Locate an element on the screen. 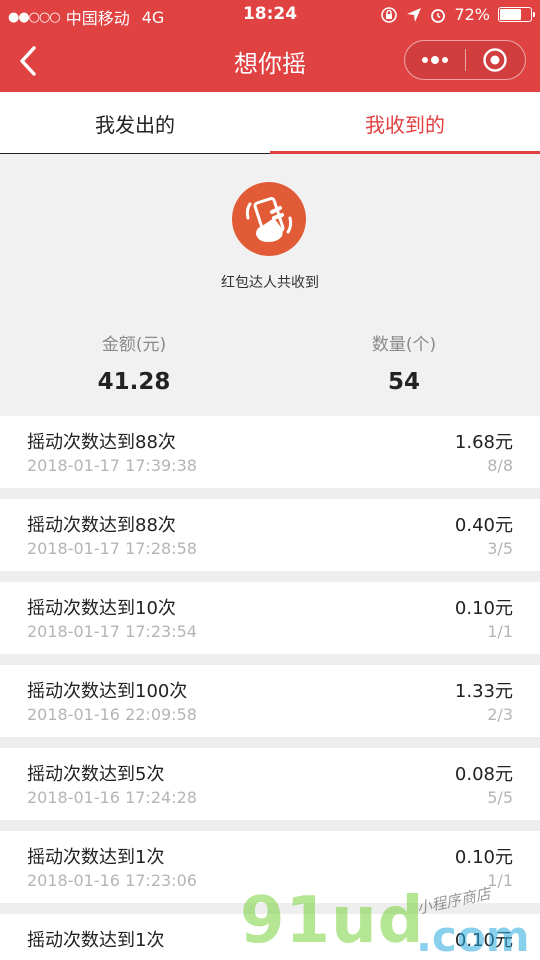 The width and height of the screenshot is (540, 960). tab-bar: 我发出的 我收到的 is located at coordinates (270, 123).